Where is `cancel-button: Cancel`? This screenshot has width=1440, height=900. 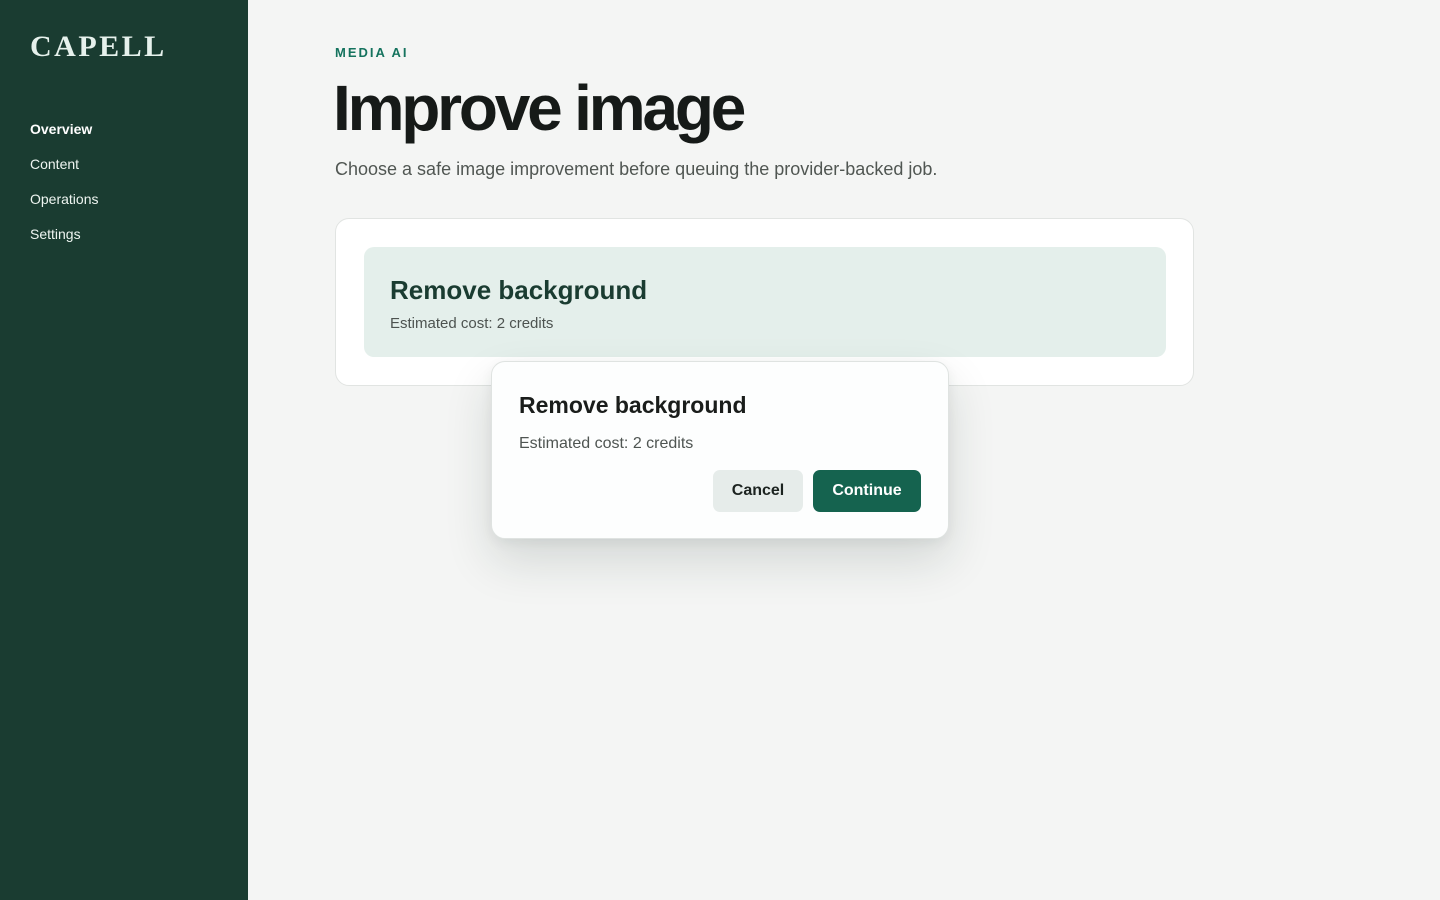 cancel-button: Cancel is located at coordinates (758, 491).